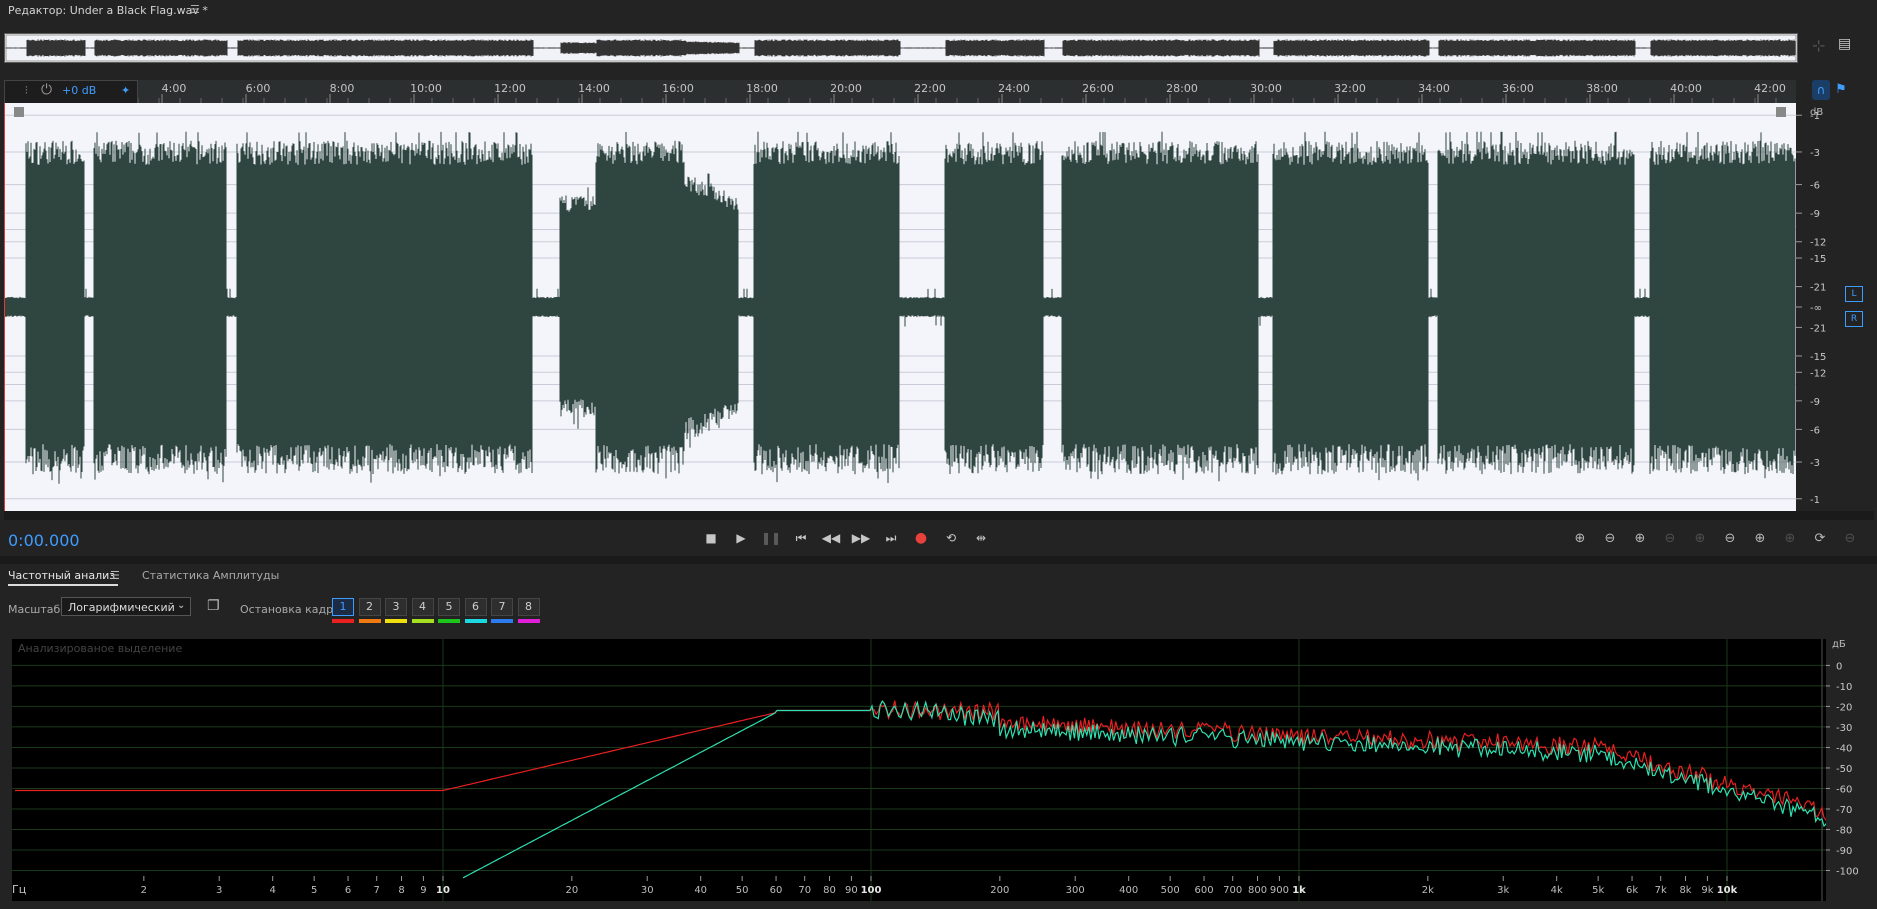  Describe the element at coordinates (475, 621) in the screenshot. I see `frame-color-swatch` at that location.